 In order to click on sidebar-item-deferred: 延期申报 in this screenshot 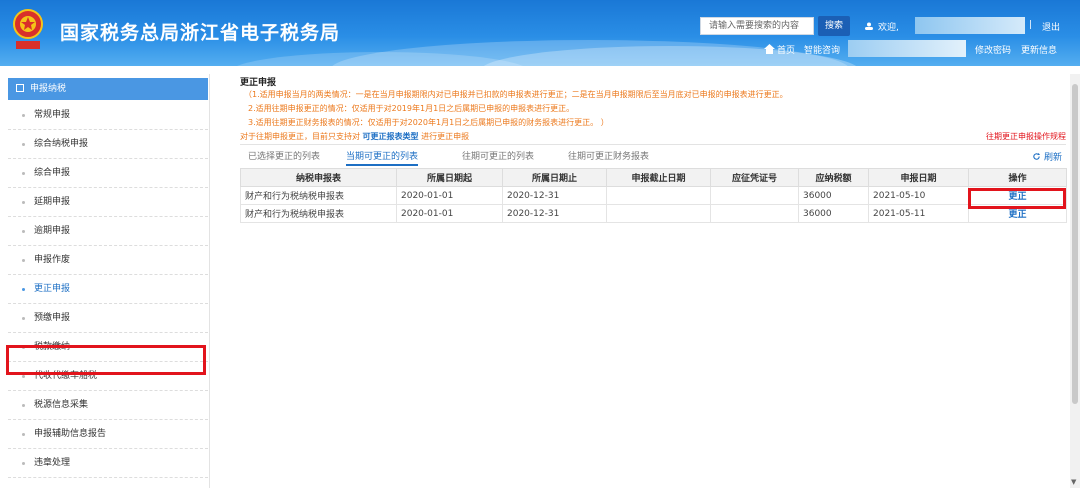, I will do `click(108, 202)`.